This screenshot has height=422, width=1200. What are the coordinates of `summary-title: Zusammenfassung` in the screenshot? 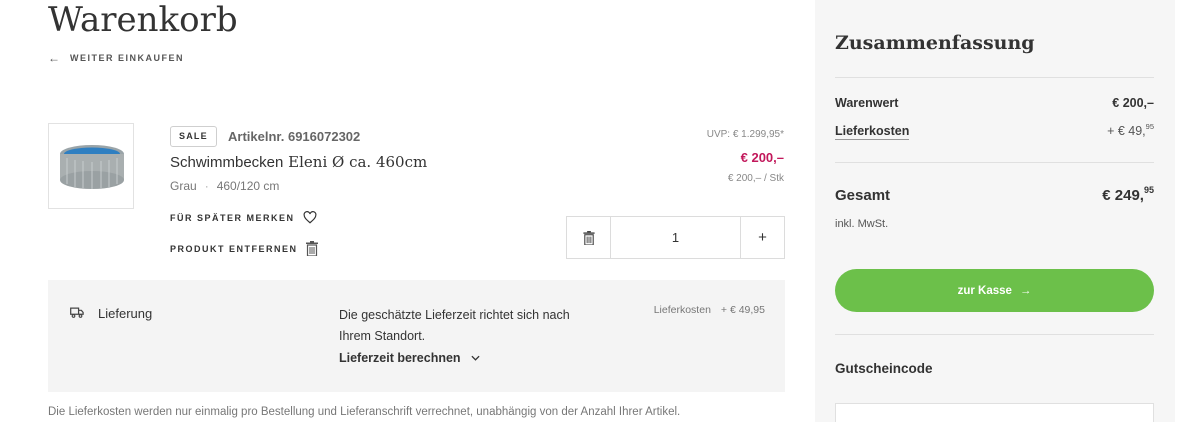 It's located at (935, 43).